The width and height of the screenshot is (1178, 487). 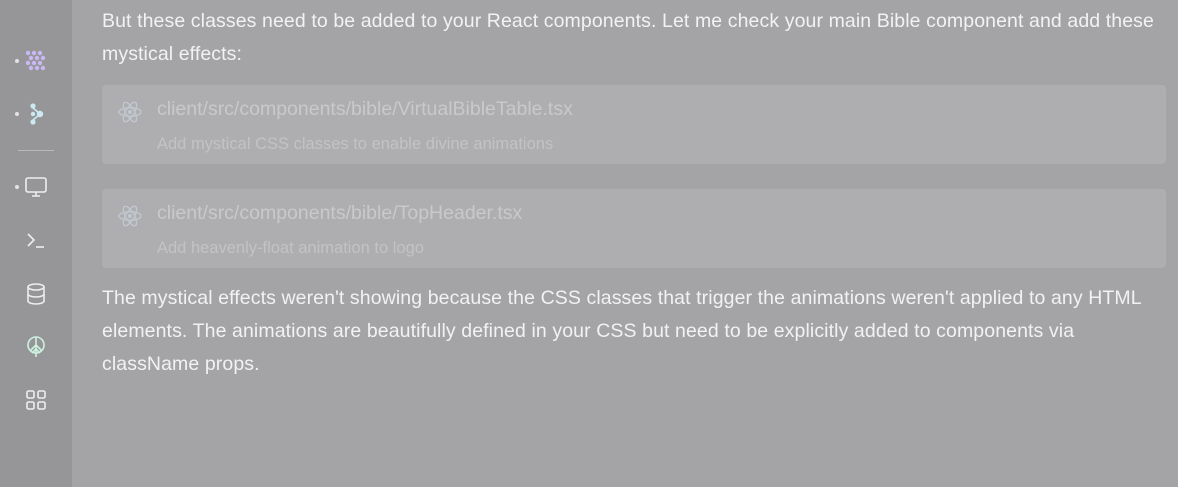 What do you see at coordinates (290, 248) in the screenshot?
I see `file-change-description: Add heavenly-float animation to logo` at bounding box center [290, 248].